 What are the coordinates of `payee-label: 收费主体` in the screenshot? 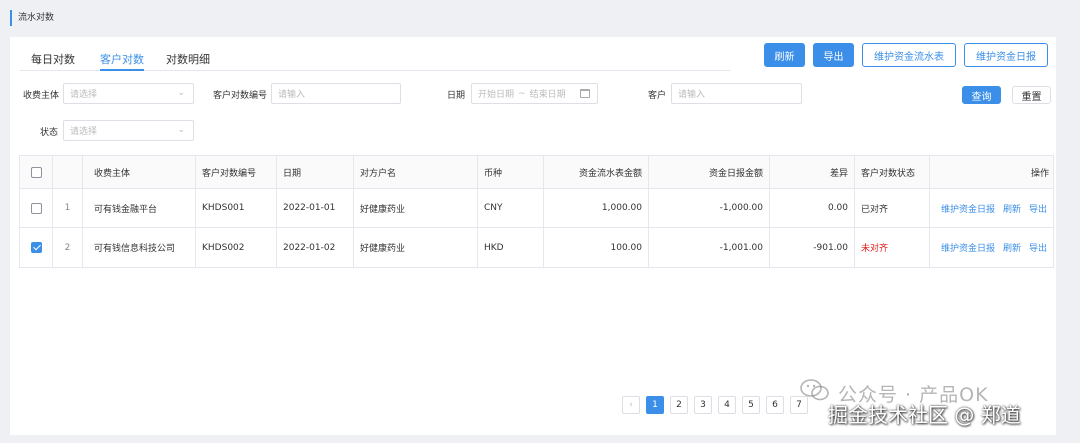 It's located at (41, 96).